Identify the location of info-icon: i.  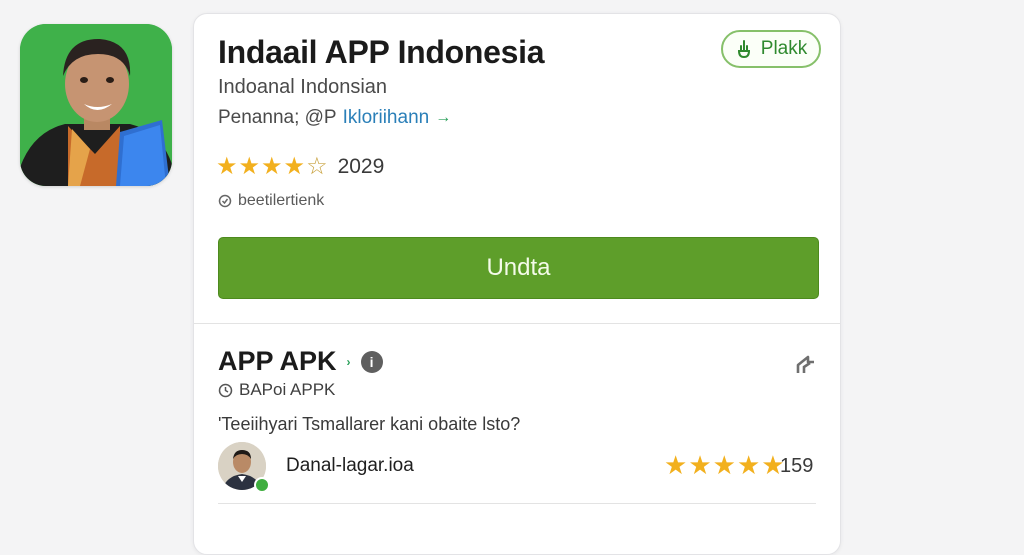
(371, 361).